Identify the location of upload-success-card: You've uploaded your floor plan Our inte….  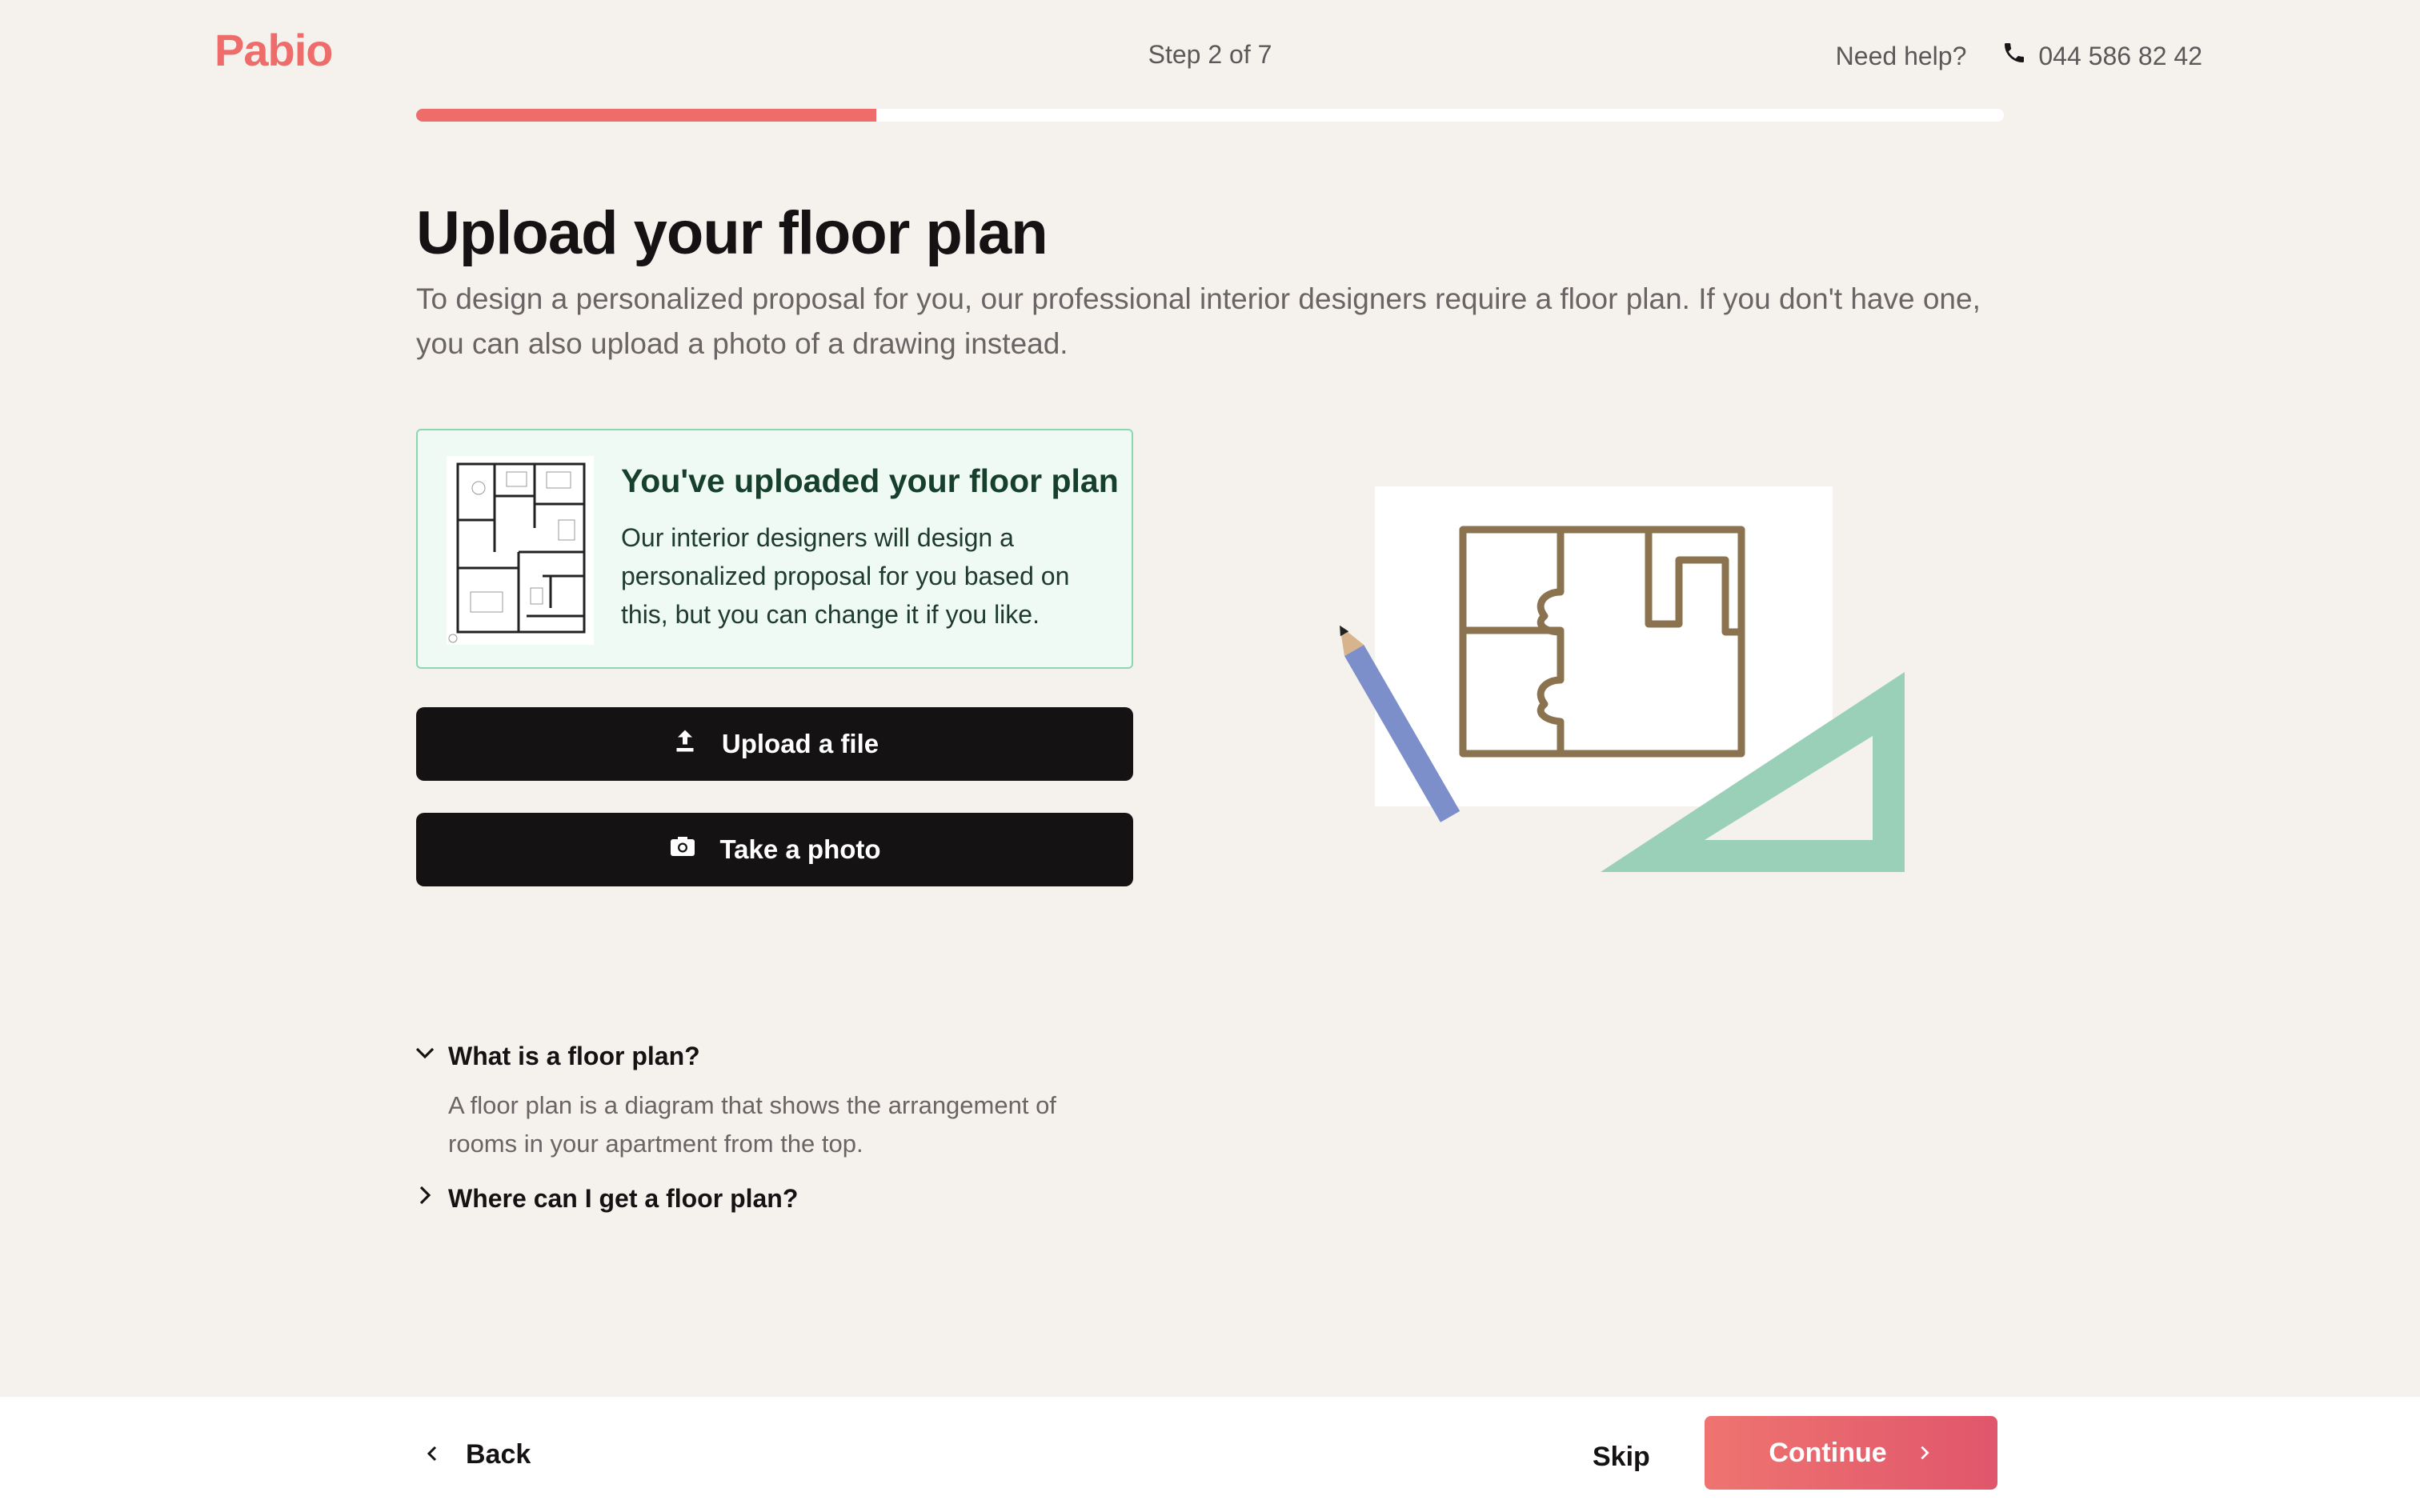
(774, 549).